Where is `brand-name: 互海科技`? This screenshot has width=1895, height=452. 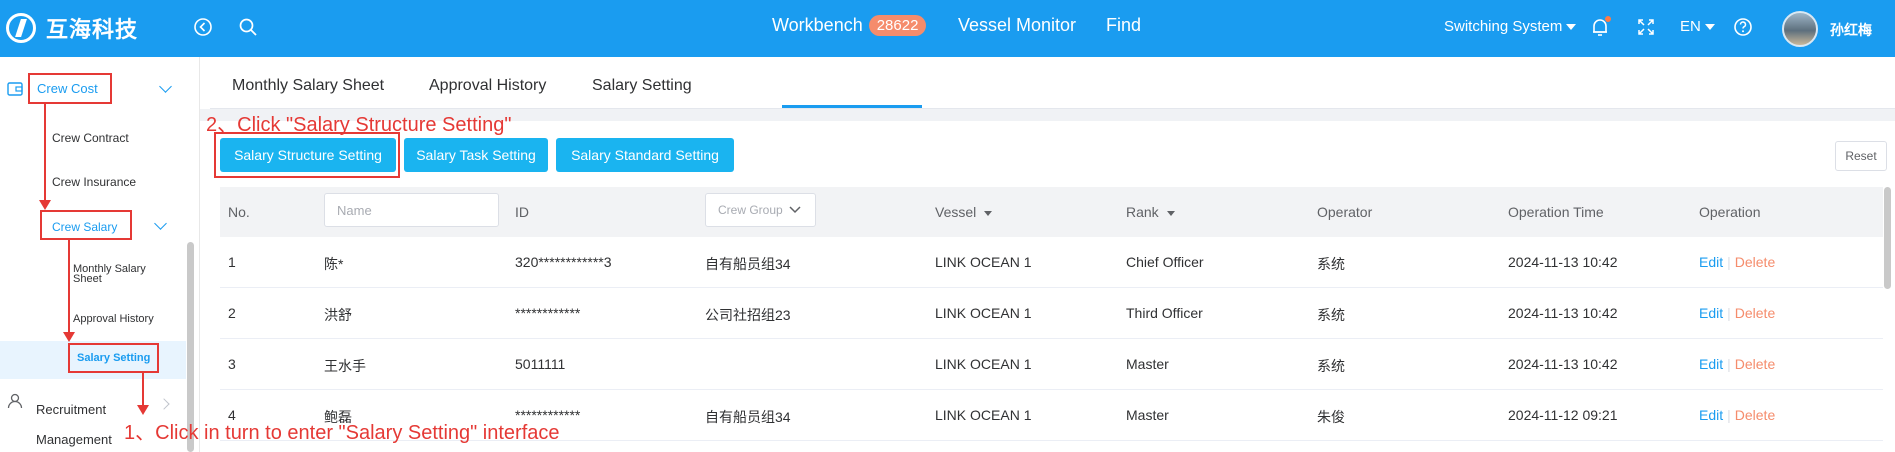
brand-name: 互海科技 is located at coordinates (92, 30).